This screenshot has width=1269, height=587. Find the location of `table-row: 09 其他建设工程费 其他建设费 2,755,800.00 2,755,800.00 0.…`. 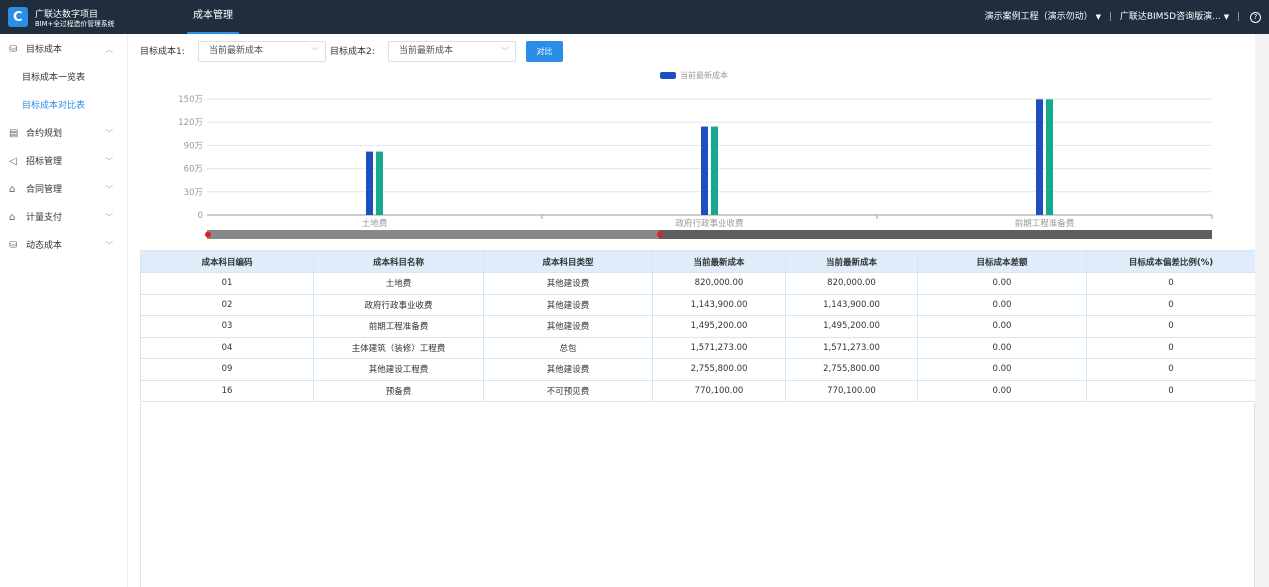

table-row: 09 其他建设工程费 其他建设费 2,755,800.00 2,755,800.00 0.… is located at coordinates (698, 369).